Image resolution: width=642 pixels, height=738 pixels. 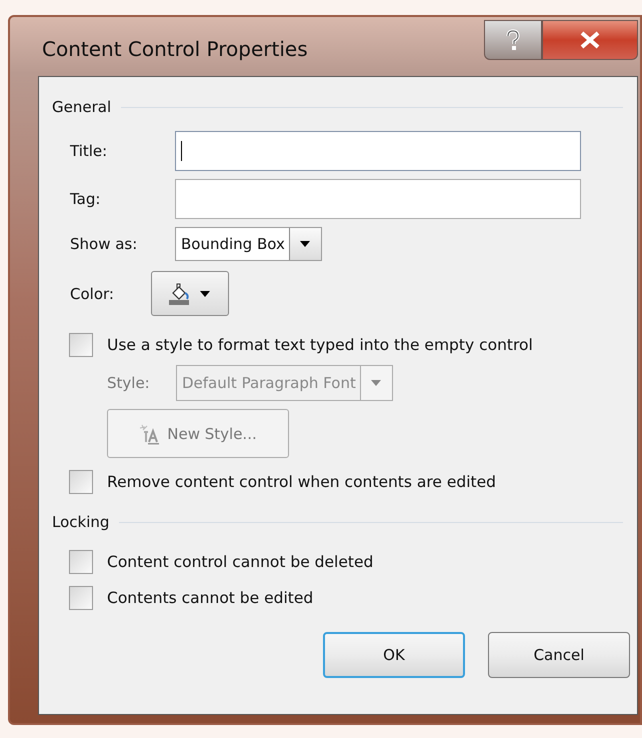 What do you see at coordinates (82, 107) in the screenshot?
I see `group-heading: General` at bounding box center [82, 107].